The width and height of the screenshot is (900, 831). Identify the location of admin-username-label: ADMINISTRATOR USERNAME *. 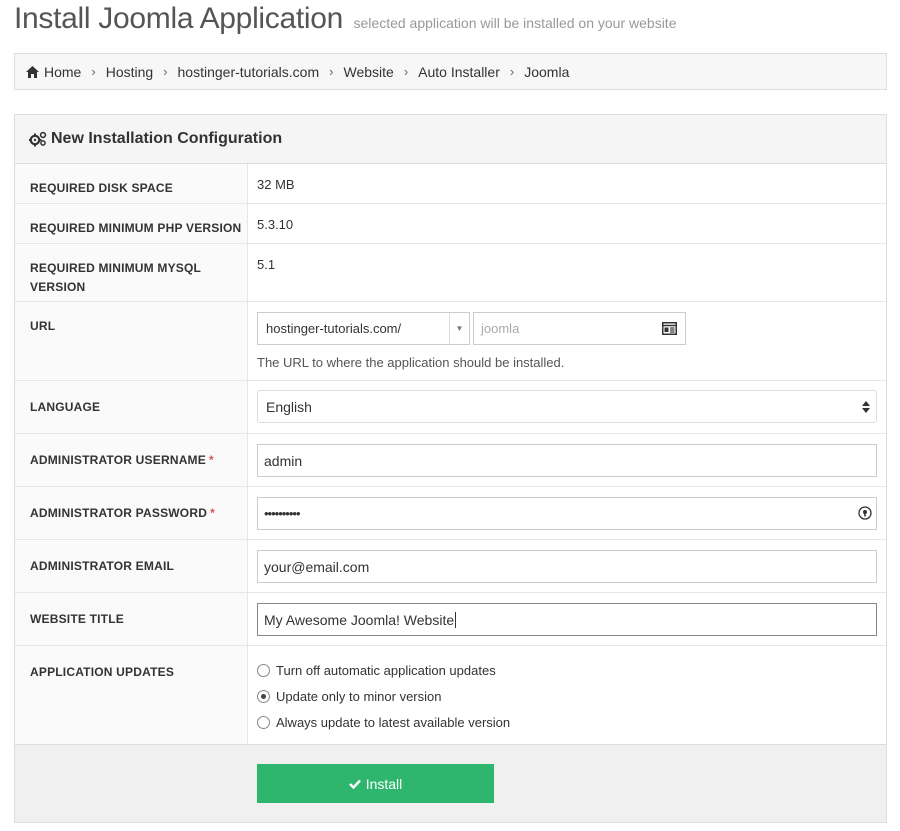
(131, 460).